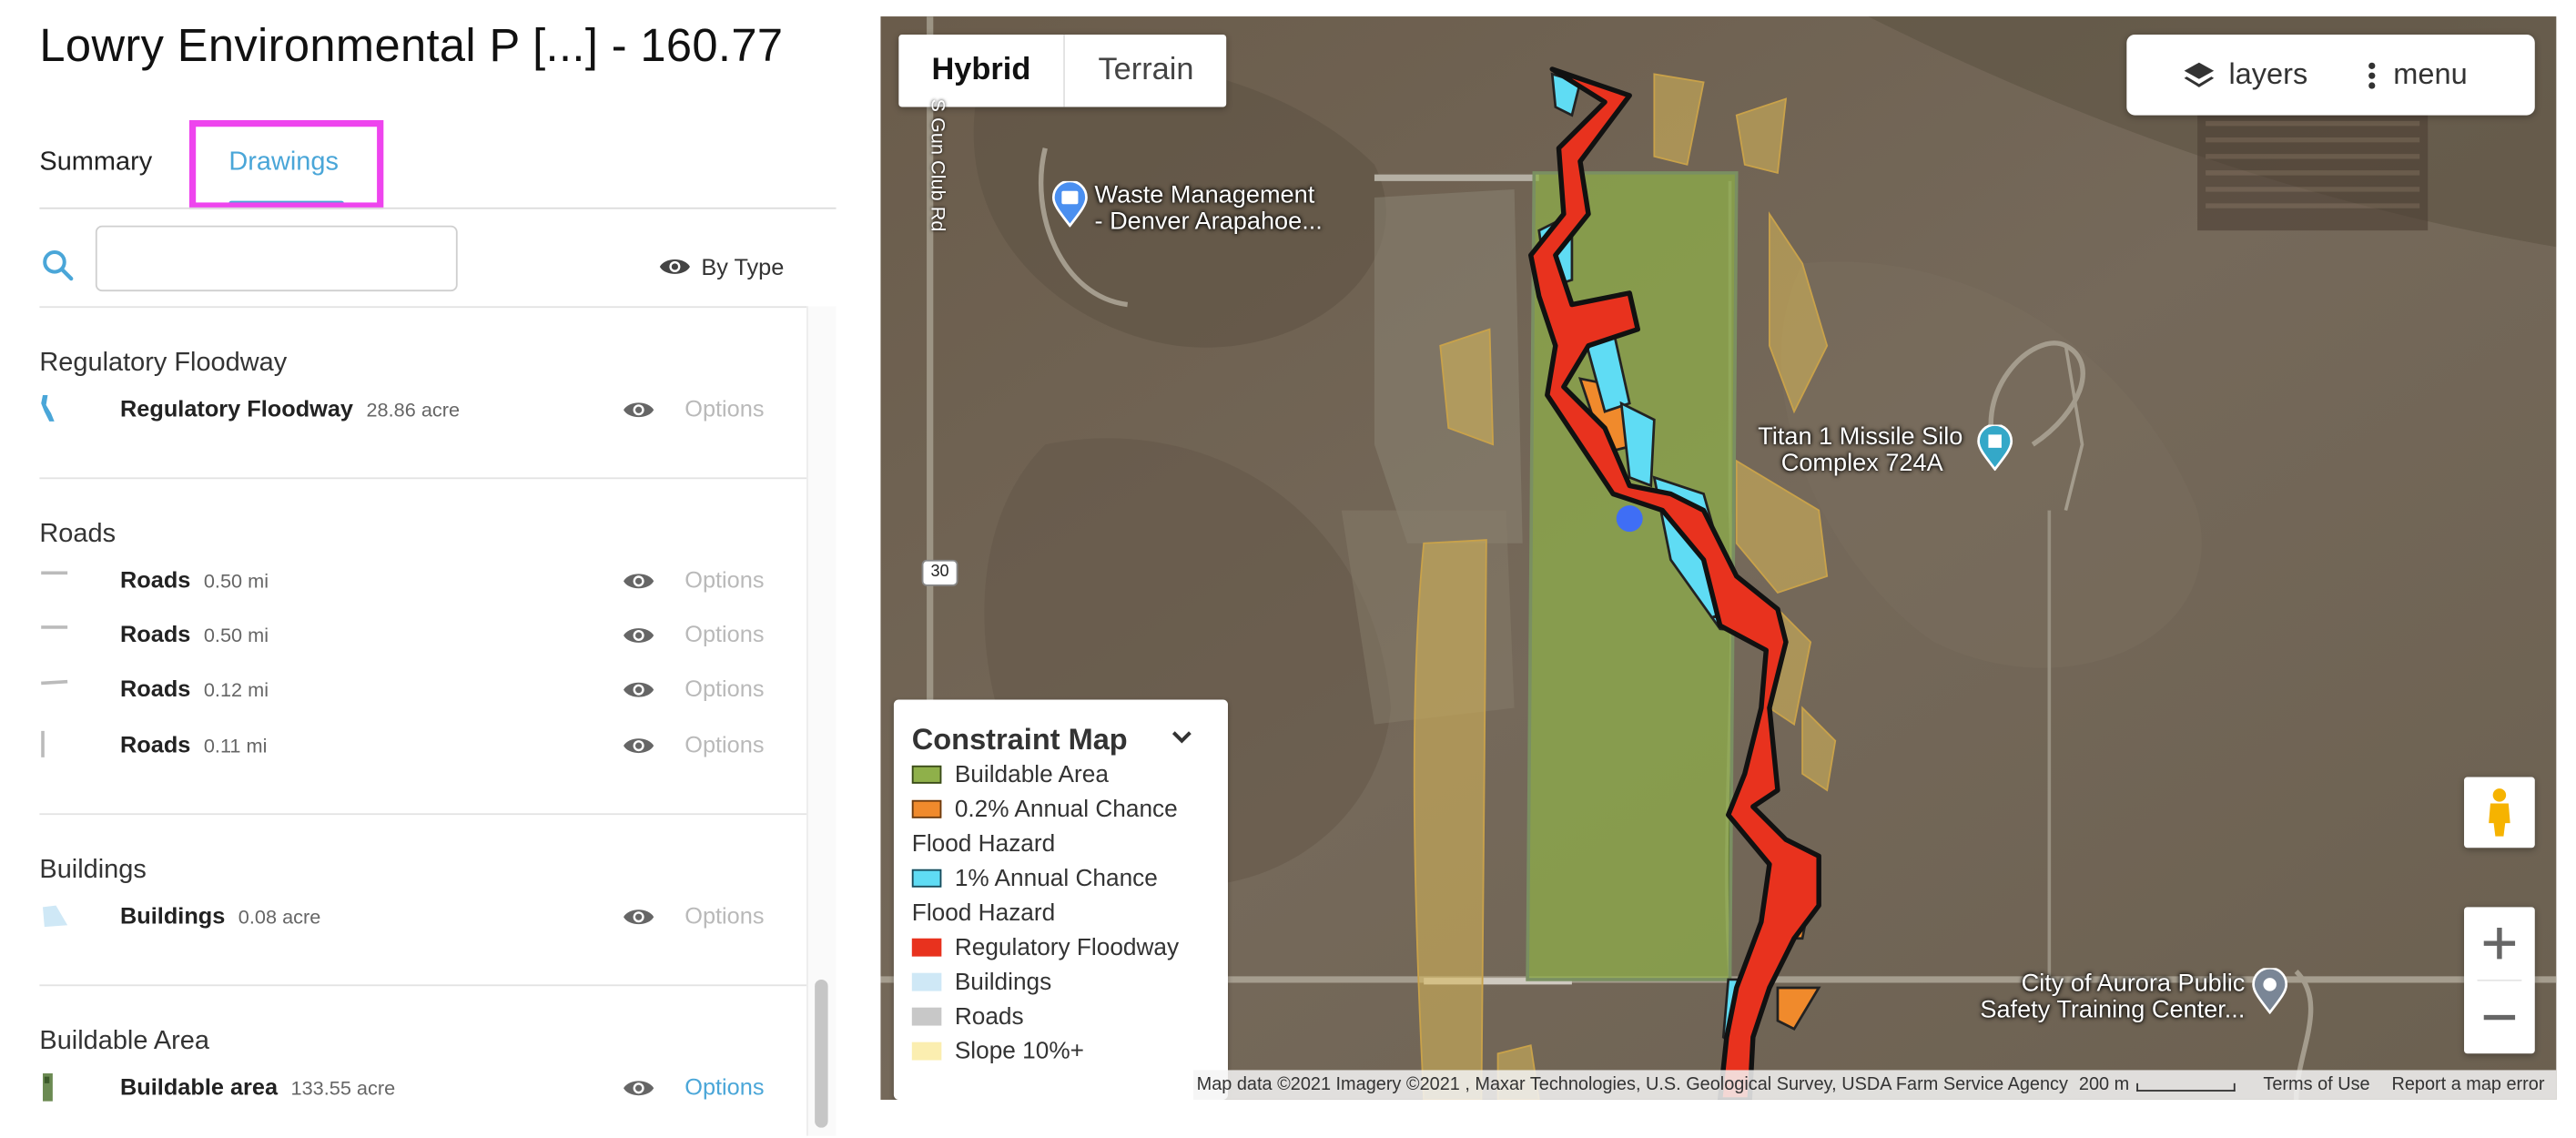  What do you see at coordinates (258, 1086) in the screenshot?
I see `drawing-name: Buildable area 133.55 acre` at bounding box center [258, 1086].